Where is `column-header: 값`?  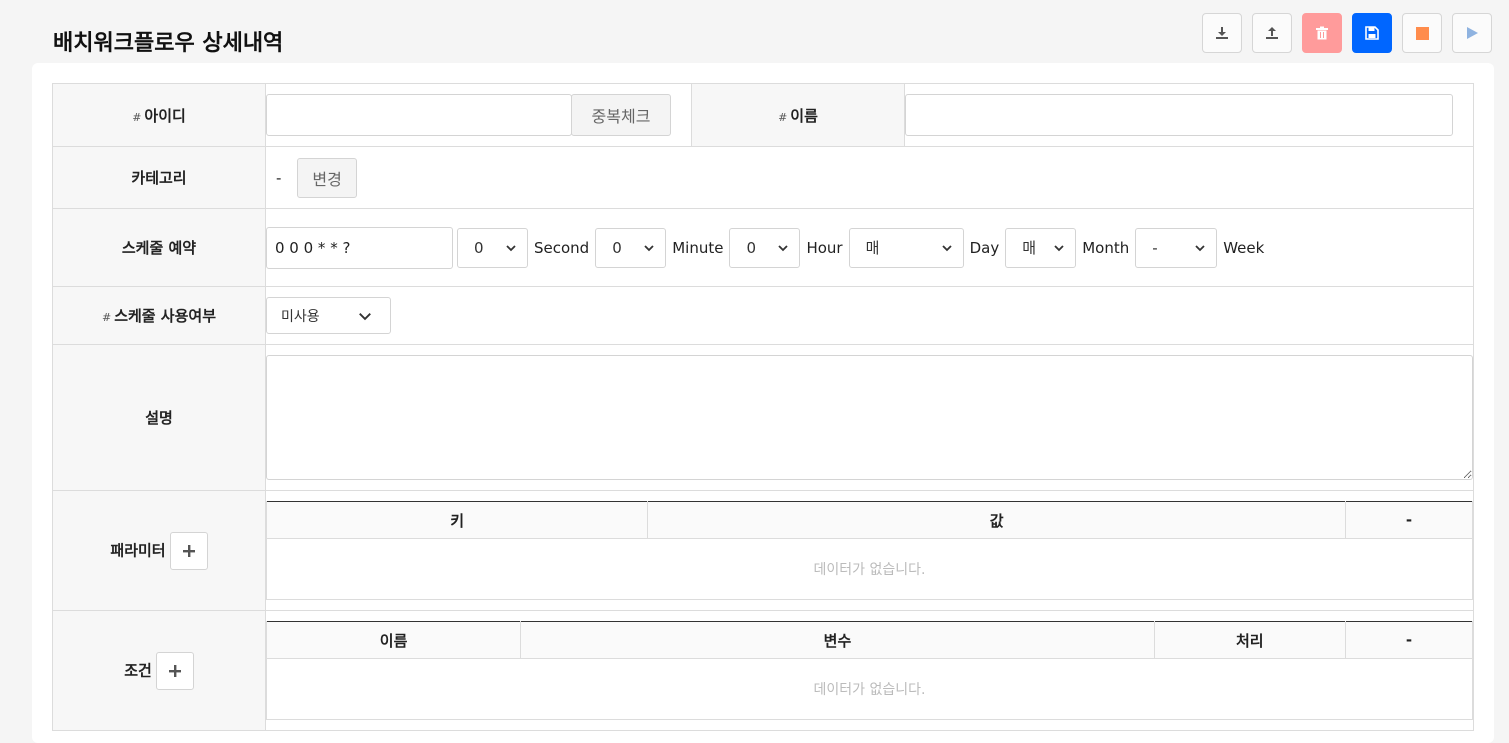
column-header: 값 is located at coordinates (996, 520).